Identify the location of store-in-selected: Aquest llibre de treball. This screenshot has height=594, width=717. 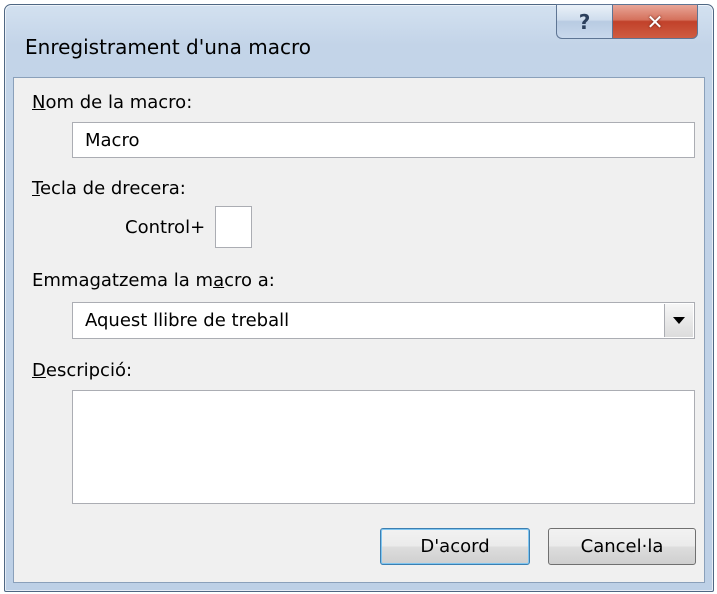
(187, 320).